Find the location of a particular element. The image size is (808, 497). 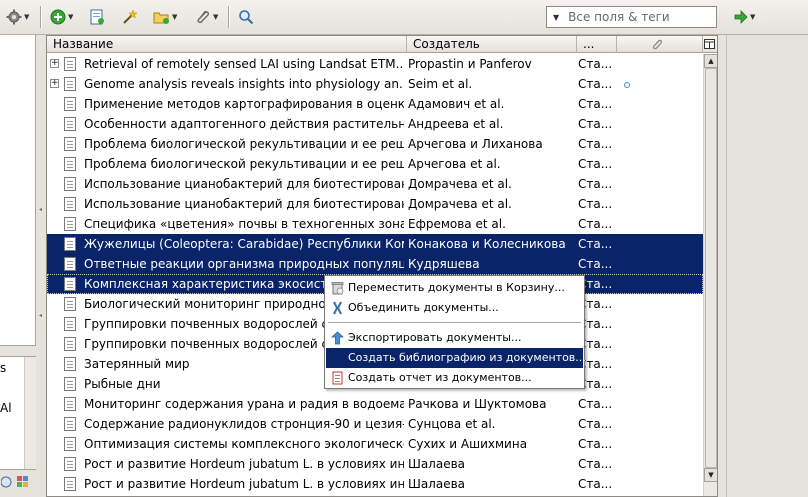

paperclip-icon is located at coordinates (203, 17).